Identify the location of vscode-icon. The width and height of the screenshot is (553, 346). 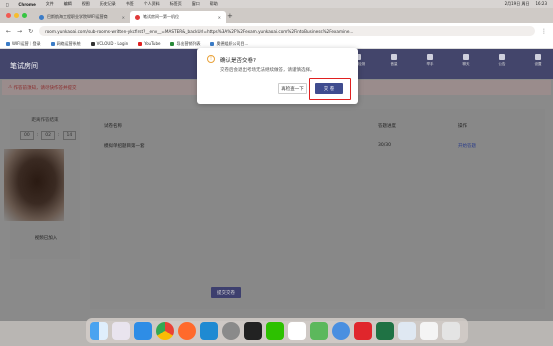
(209, 330).